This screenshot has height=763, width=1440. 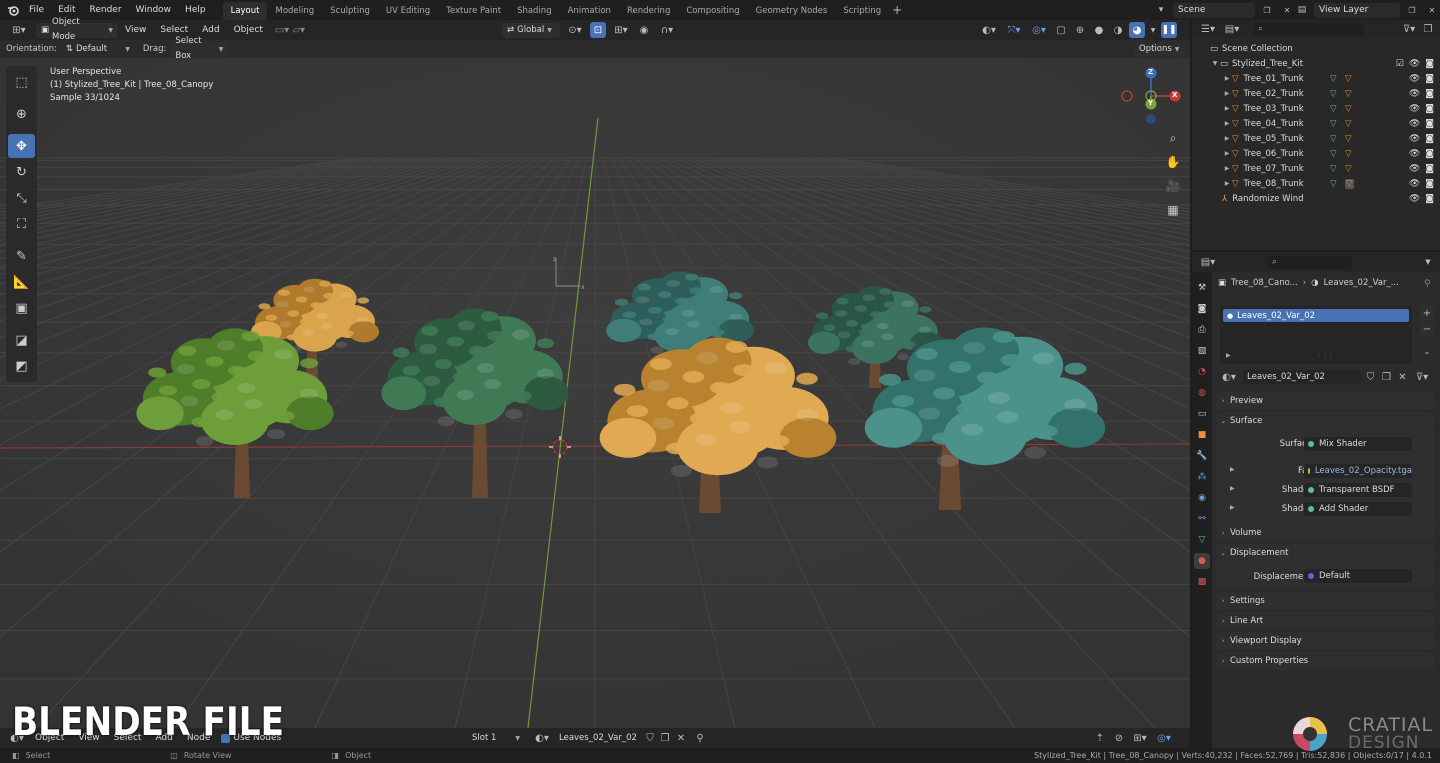 What do you see at coordinates (1409, 29) in the screenshot?
I see `filter-icon: ⊽▾` at bounding box center [1409, 29].